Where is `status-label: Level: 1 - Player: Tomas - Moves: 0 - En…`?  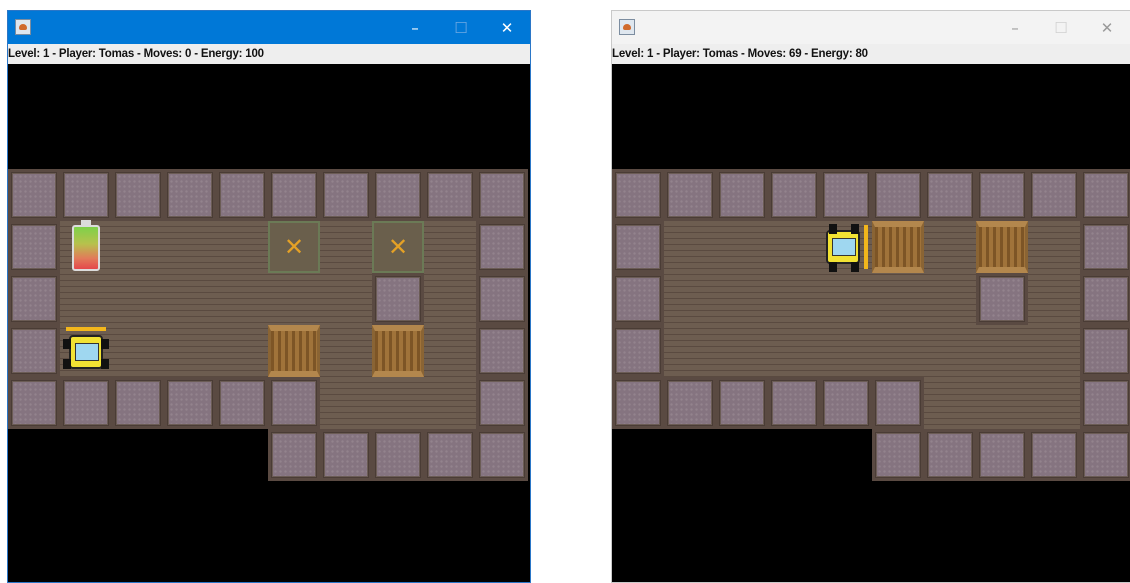
status-label: Level: 1 - Player: Tomas - Moves: 0 - En… is located at coordinates (269, 54).